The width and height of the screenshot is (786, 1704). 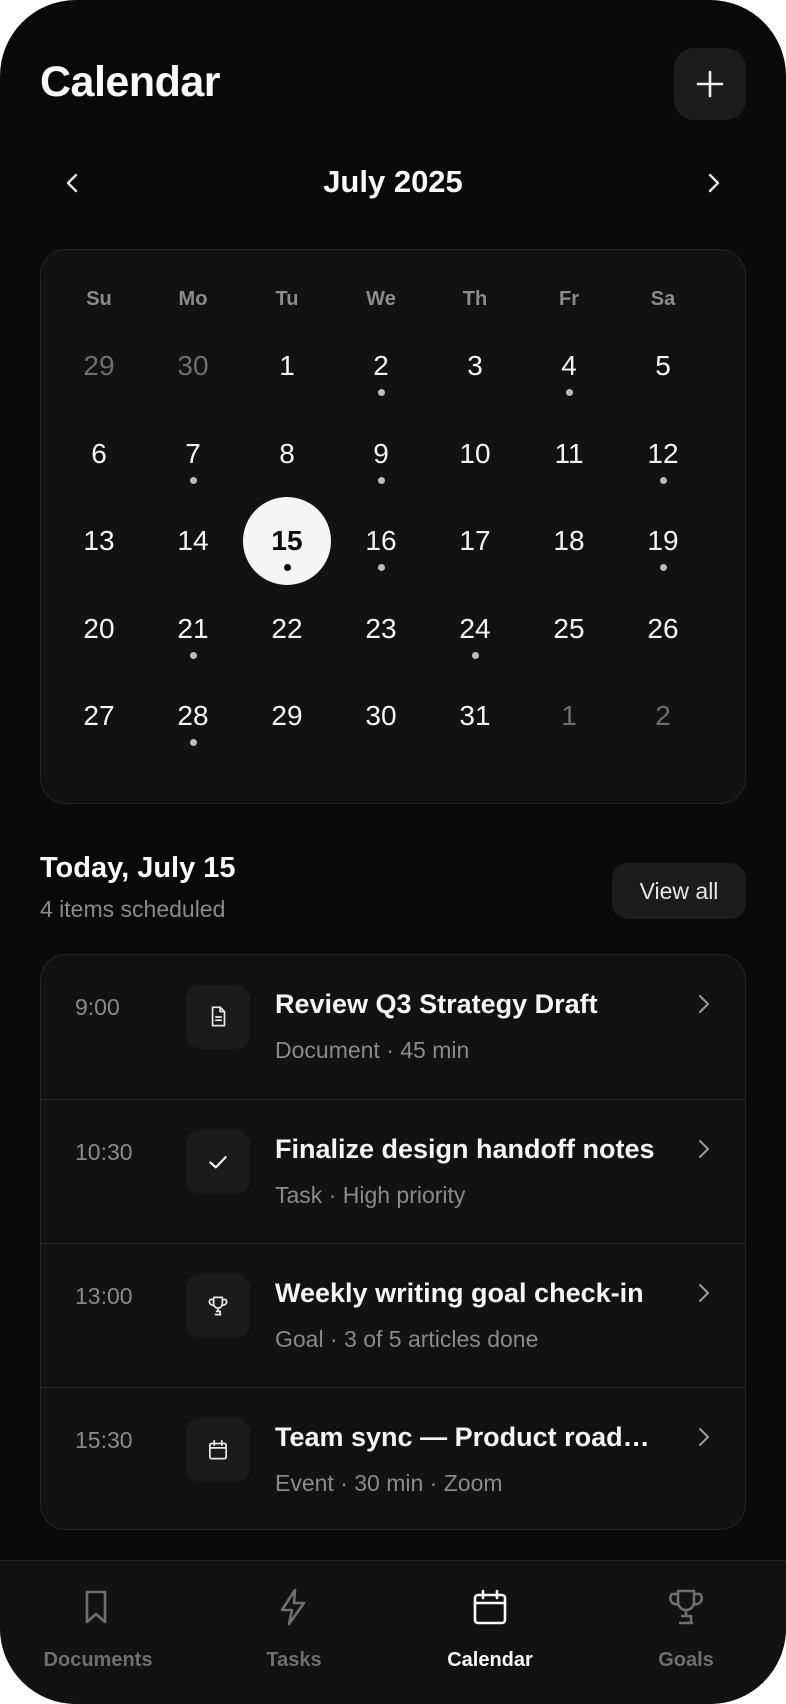 I want to click on day-number: 2, so click(x=381, y=365).